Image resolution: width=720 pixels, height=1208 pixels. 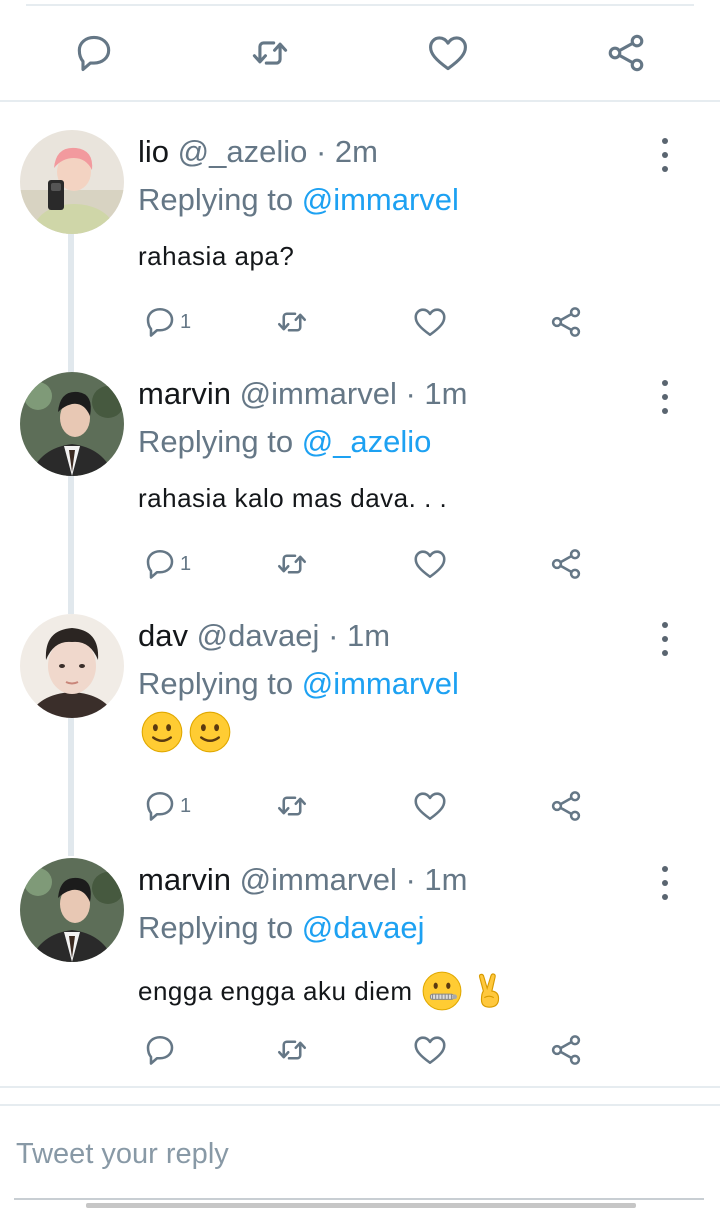 What do you see at coordinates (356, 1154) in the screenshot?
I see `tweet-reply-input` at bounding box center [356, 1154].